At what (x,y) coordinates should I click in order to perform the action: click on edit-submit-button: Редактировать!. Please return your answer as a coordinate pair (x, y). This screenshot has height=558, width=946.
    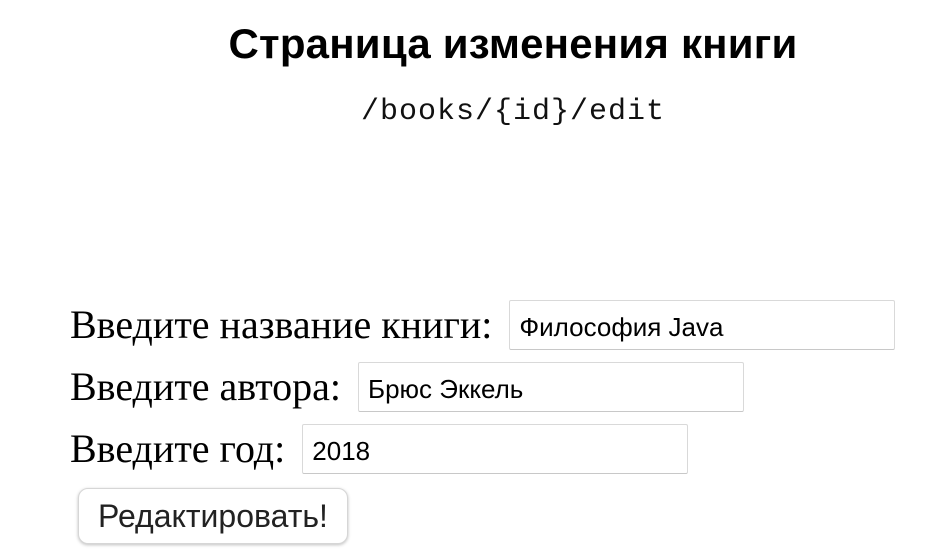
    Looking at the image, I should click on (213, 516).